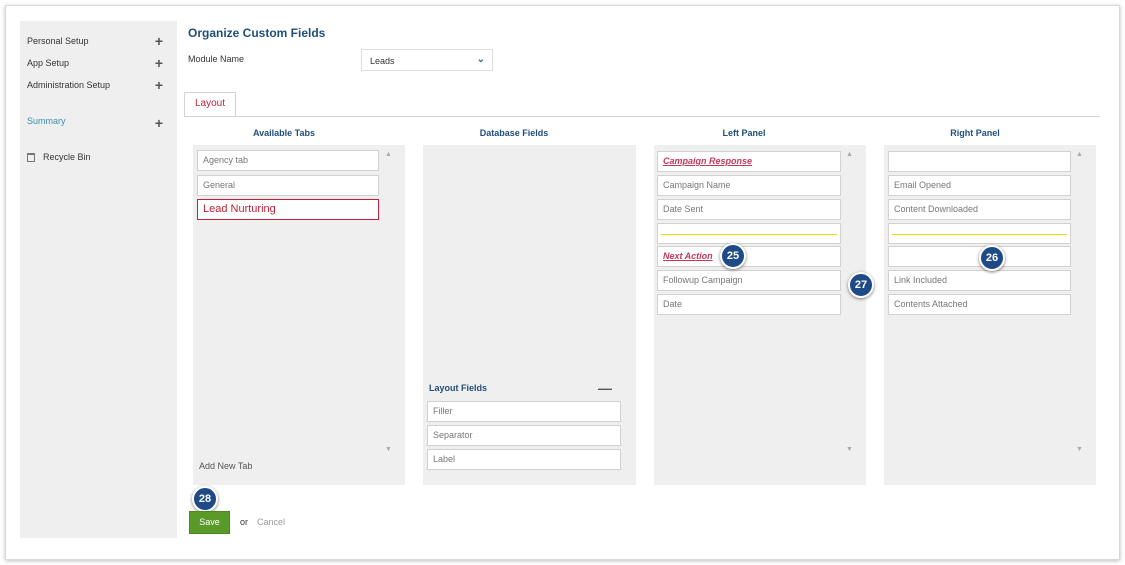 The image size is (1125, 565). I want to click on left-field-date-sent: Date Sent, so click(749, 209).